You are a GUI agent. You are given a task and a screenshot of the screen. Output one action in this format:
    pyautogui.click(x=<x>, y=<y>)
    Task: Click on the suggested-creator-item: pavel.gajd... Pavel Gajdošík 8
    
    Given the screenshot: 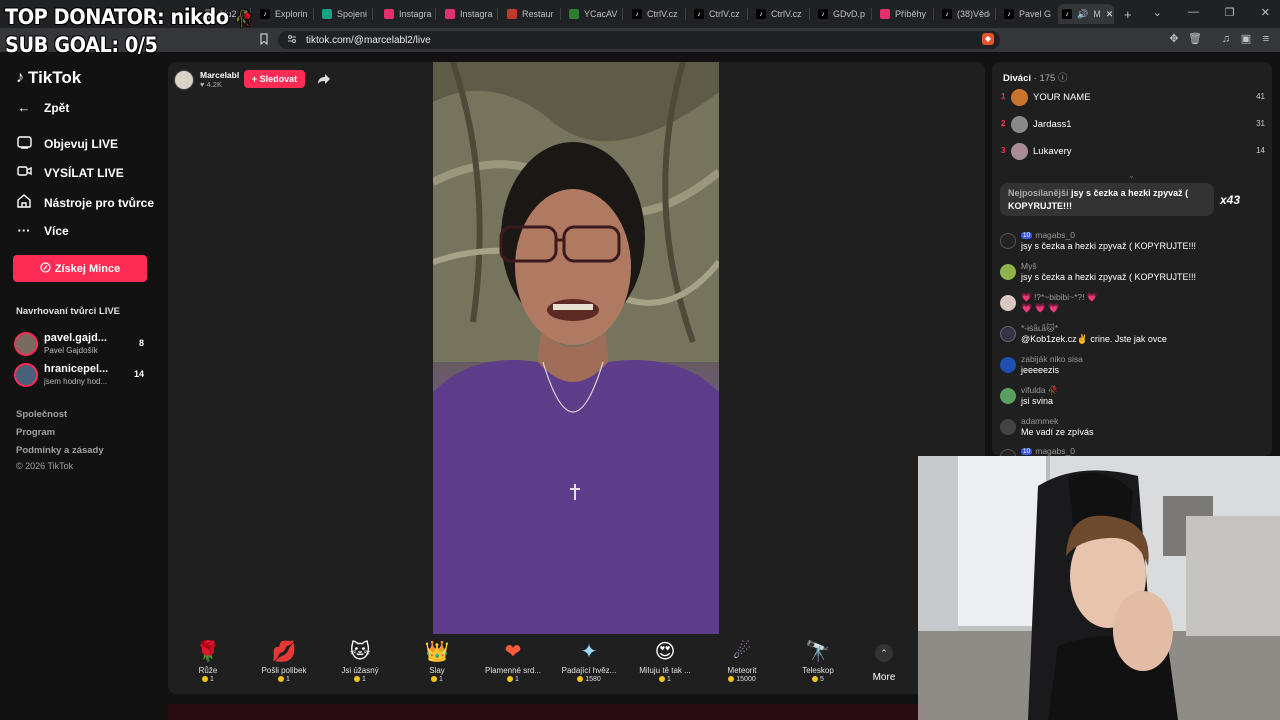 What is the action you would take?
    pyautogui.click(x=81, y=344)
    